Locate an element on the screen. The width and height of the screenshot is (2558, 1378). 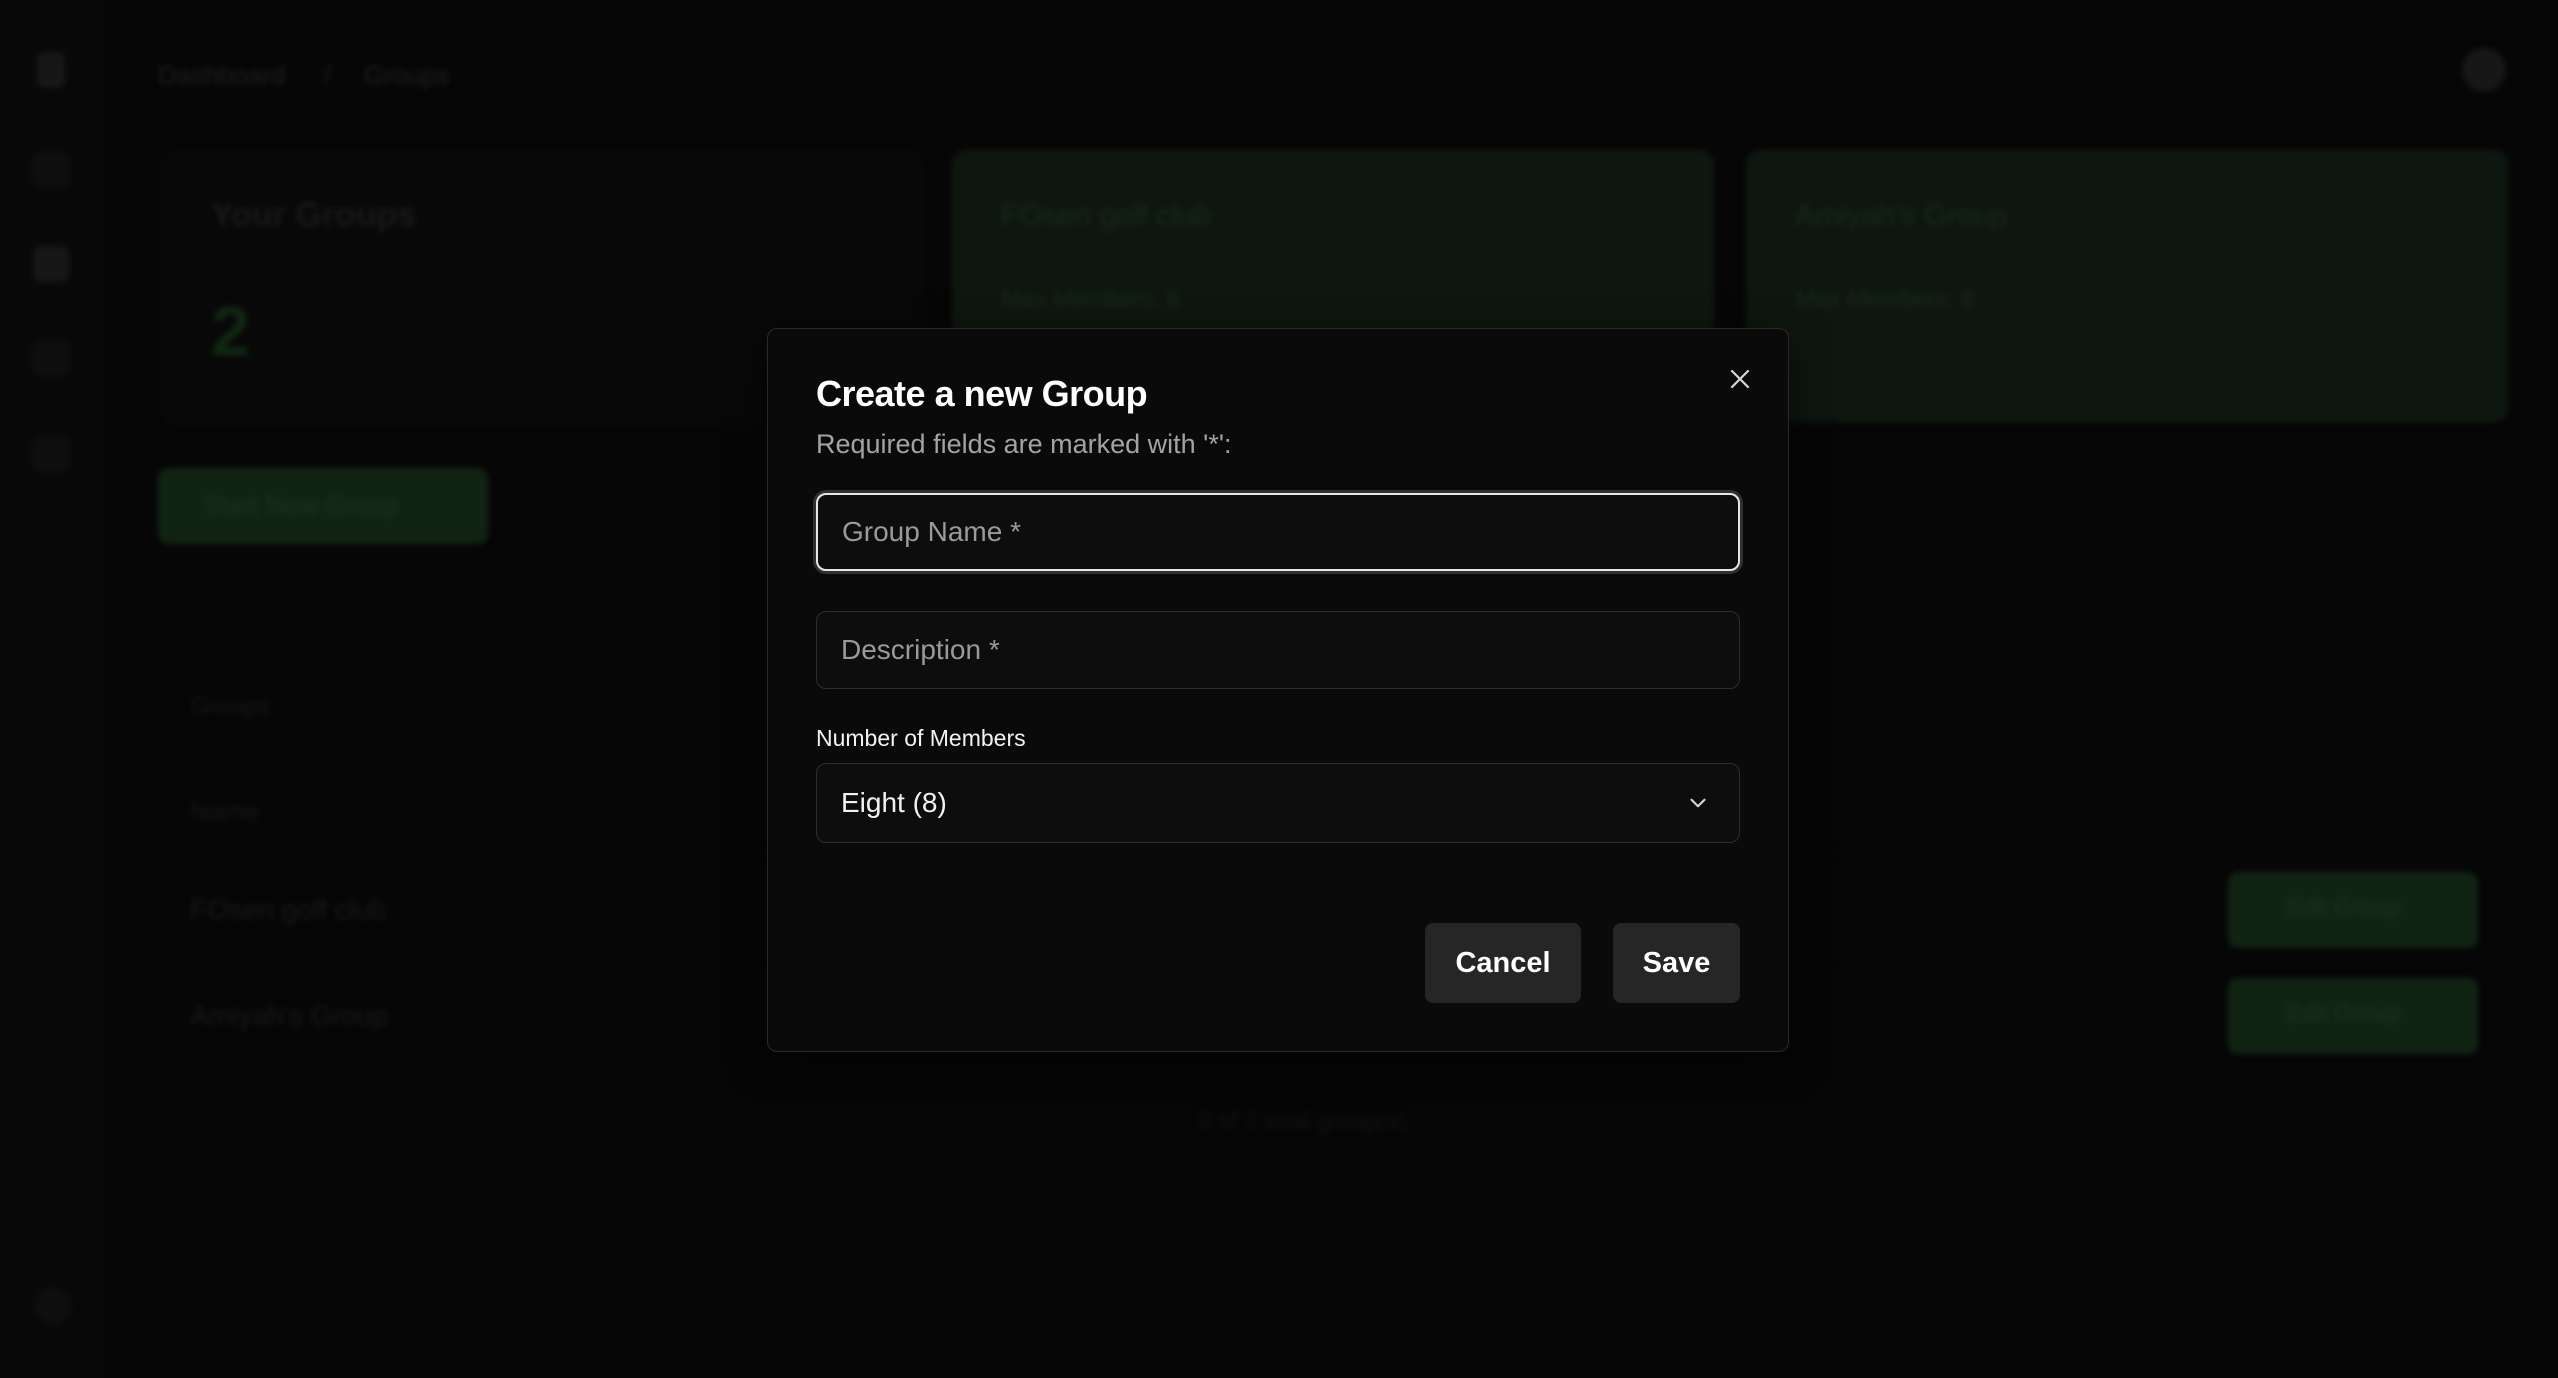
members-select: Eight (8) is located at coordinates (1278, 803).